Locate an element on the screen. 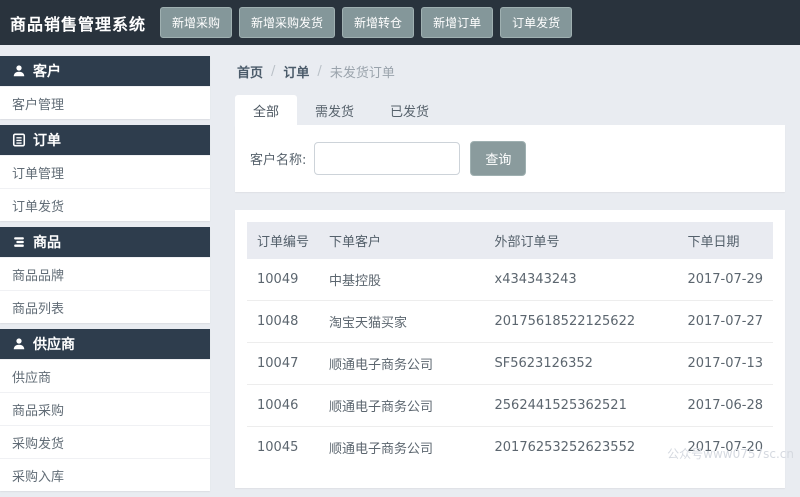  sidebar-item-label: 商品列表 is located at coordinates (38, 309).